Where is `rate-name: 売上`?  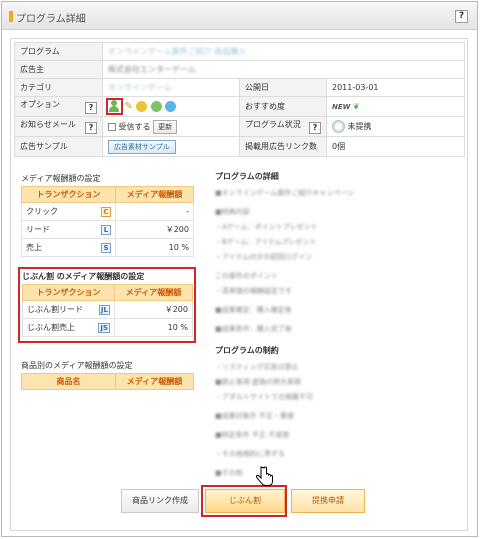
rate-name: 売上 is located at coordinates (34, 247).